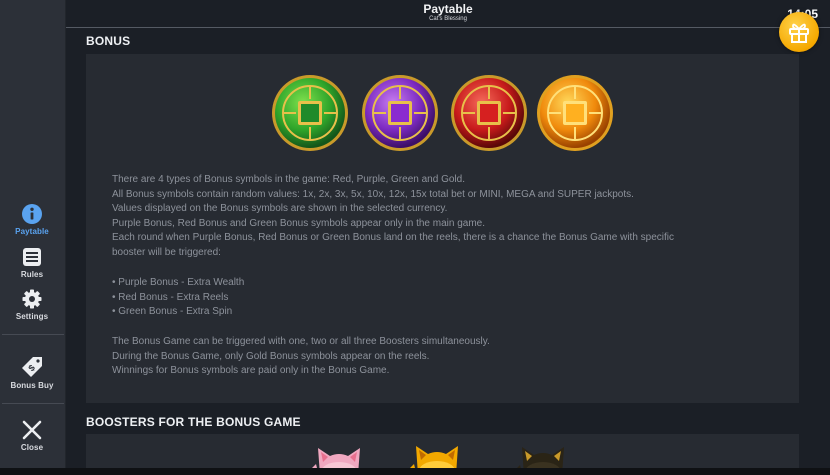  What do you see at coordinates (415, 471) in the screenshot?
I see `bottom-bar` at bounding box center [415, 471].